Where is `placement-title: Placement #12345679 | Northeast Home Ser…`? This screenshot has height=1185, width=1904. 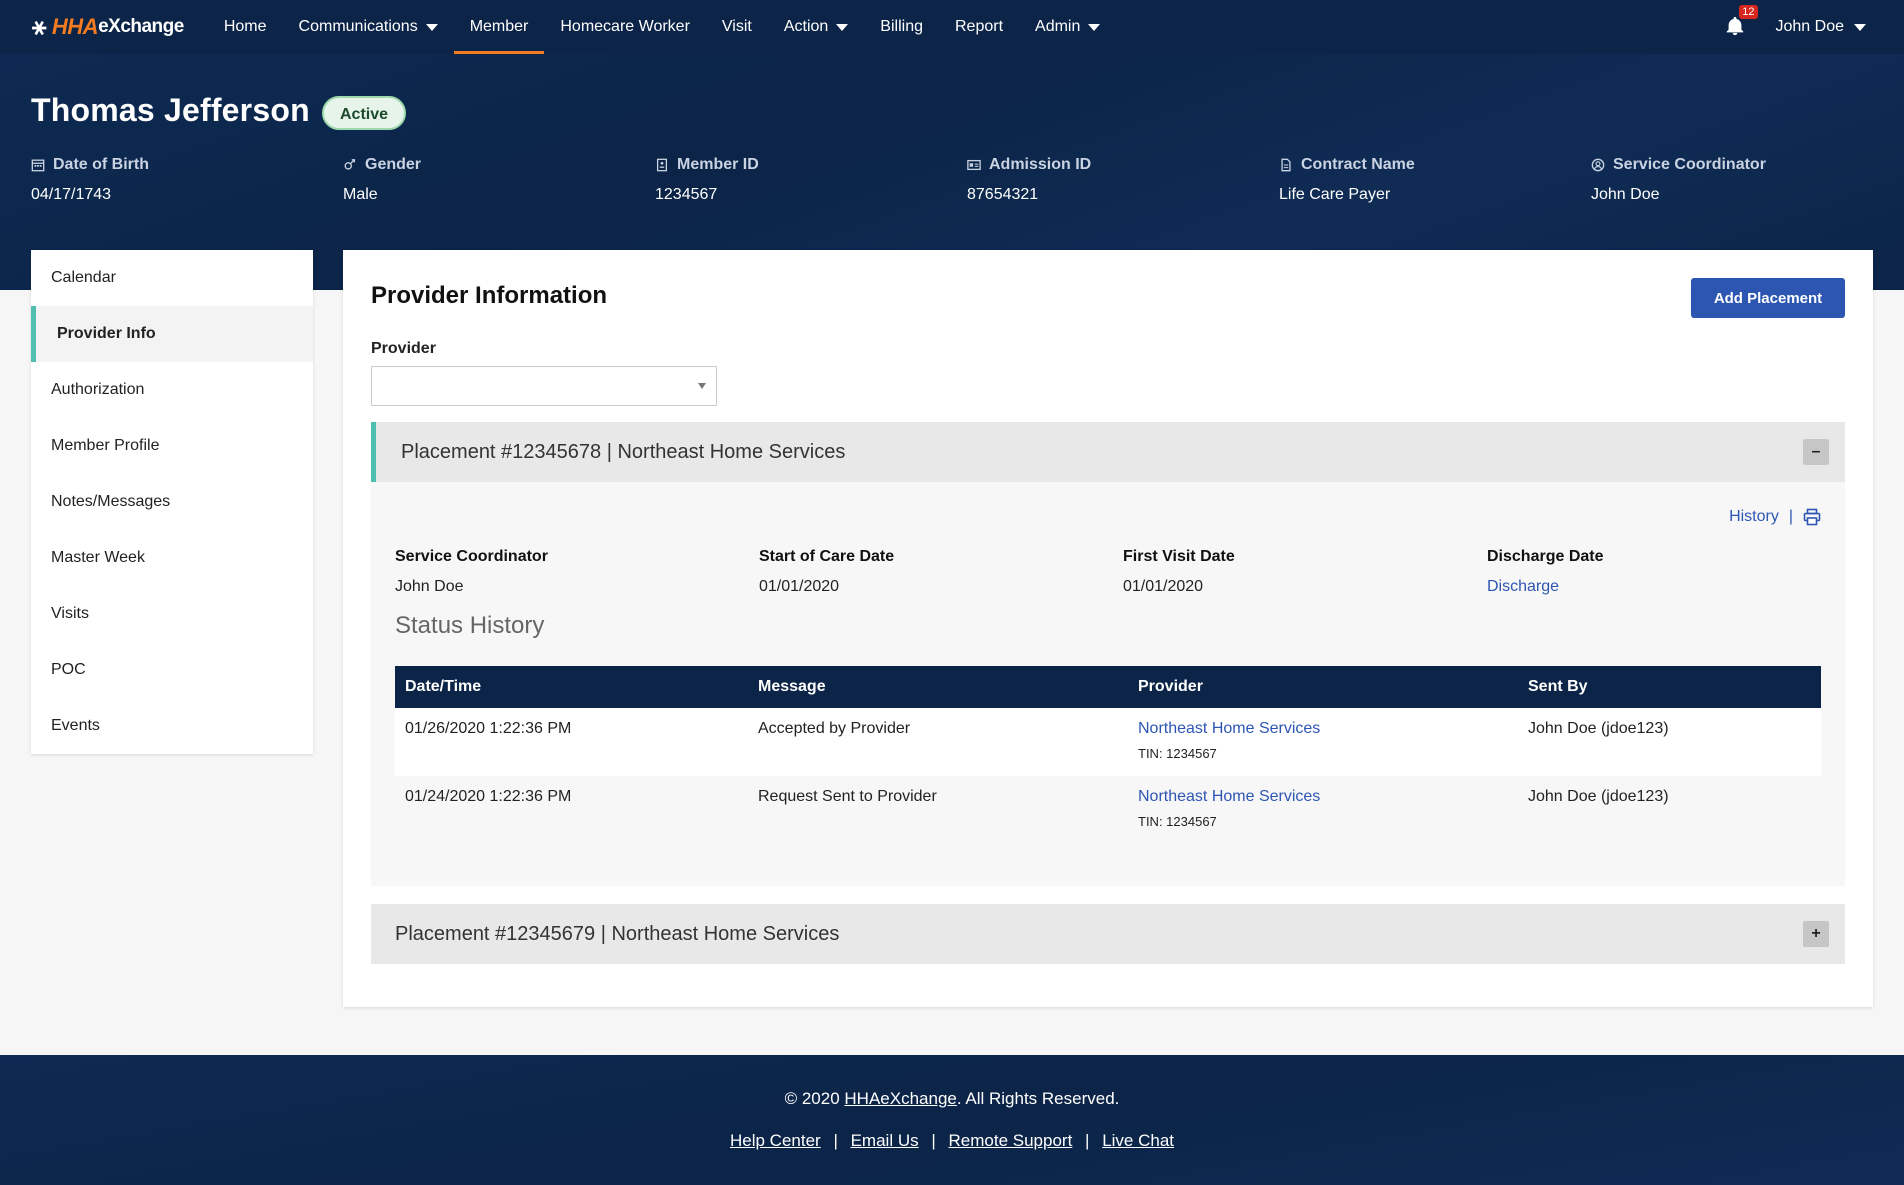
placement-title: Placement #12345679 | Northeast Home Ser… is located at coordinates (617, 933).